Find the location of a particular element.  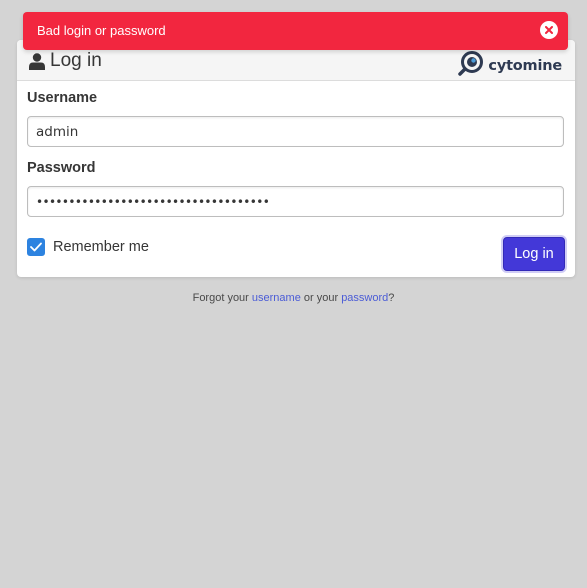

password-label: Password is located at coordinates (61, 168).